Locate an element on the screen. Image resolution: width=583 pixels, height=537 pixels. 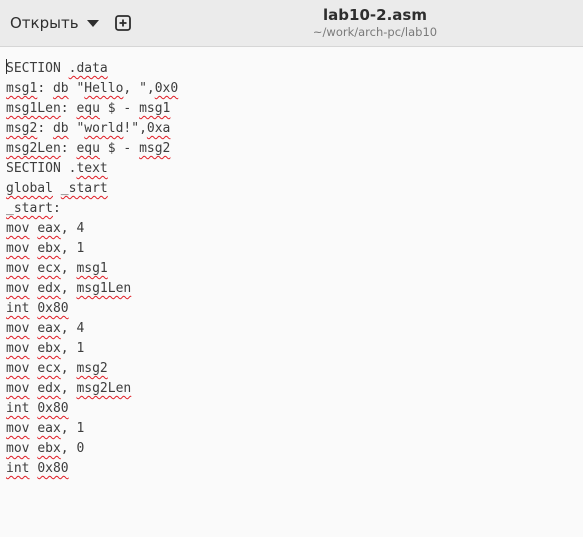
code-word-misspelled: 0x0 is located at coordinates (166, 88).